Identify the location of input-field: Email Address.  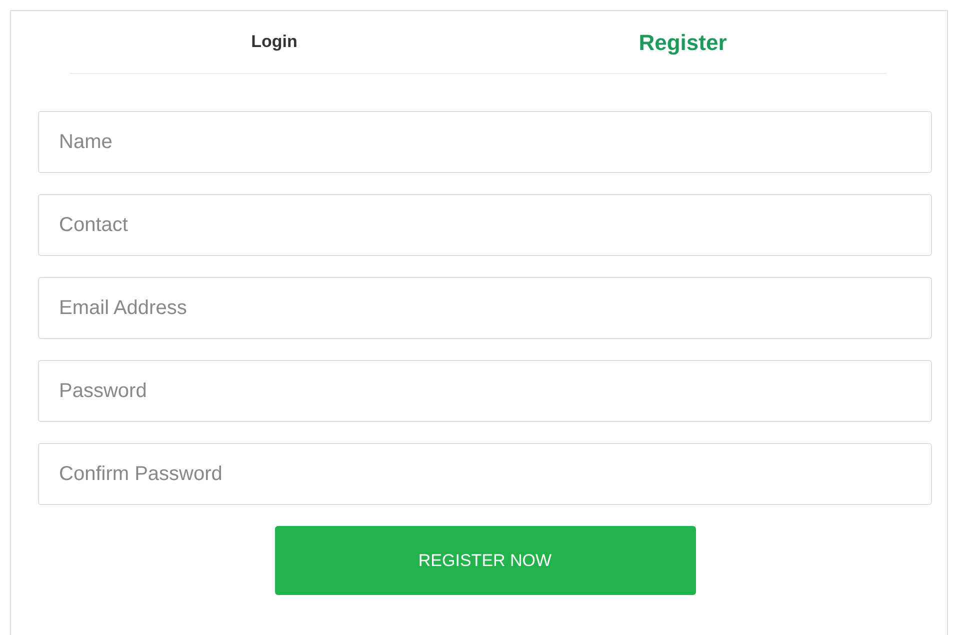
(485, 308).